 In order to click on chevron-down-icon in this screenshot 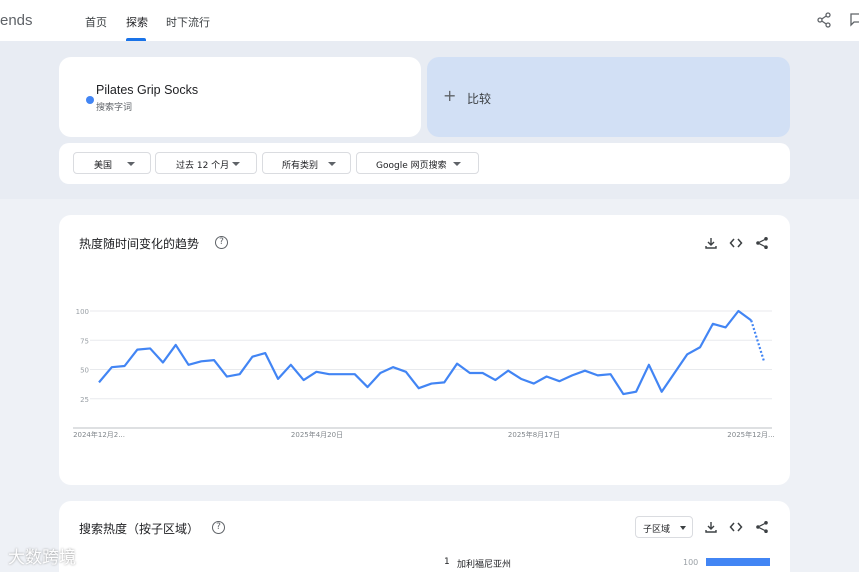, I will do `click(683, 528)`.